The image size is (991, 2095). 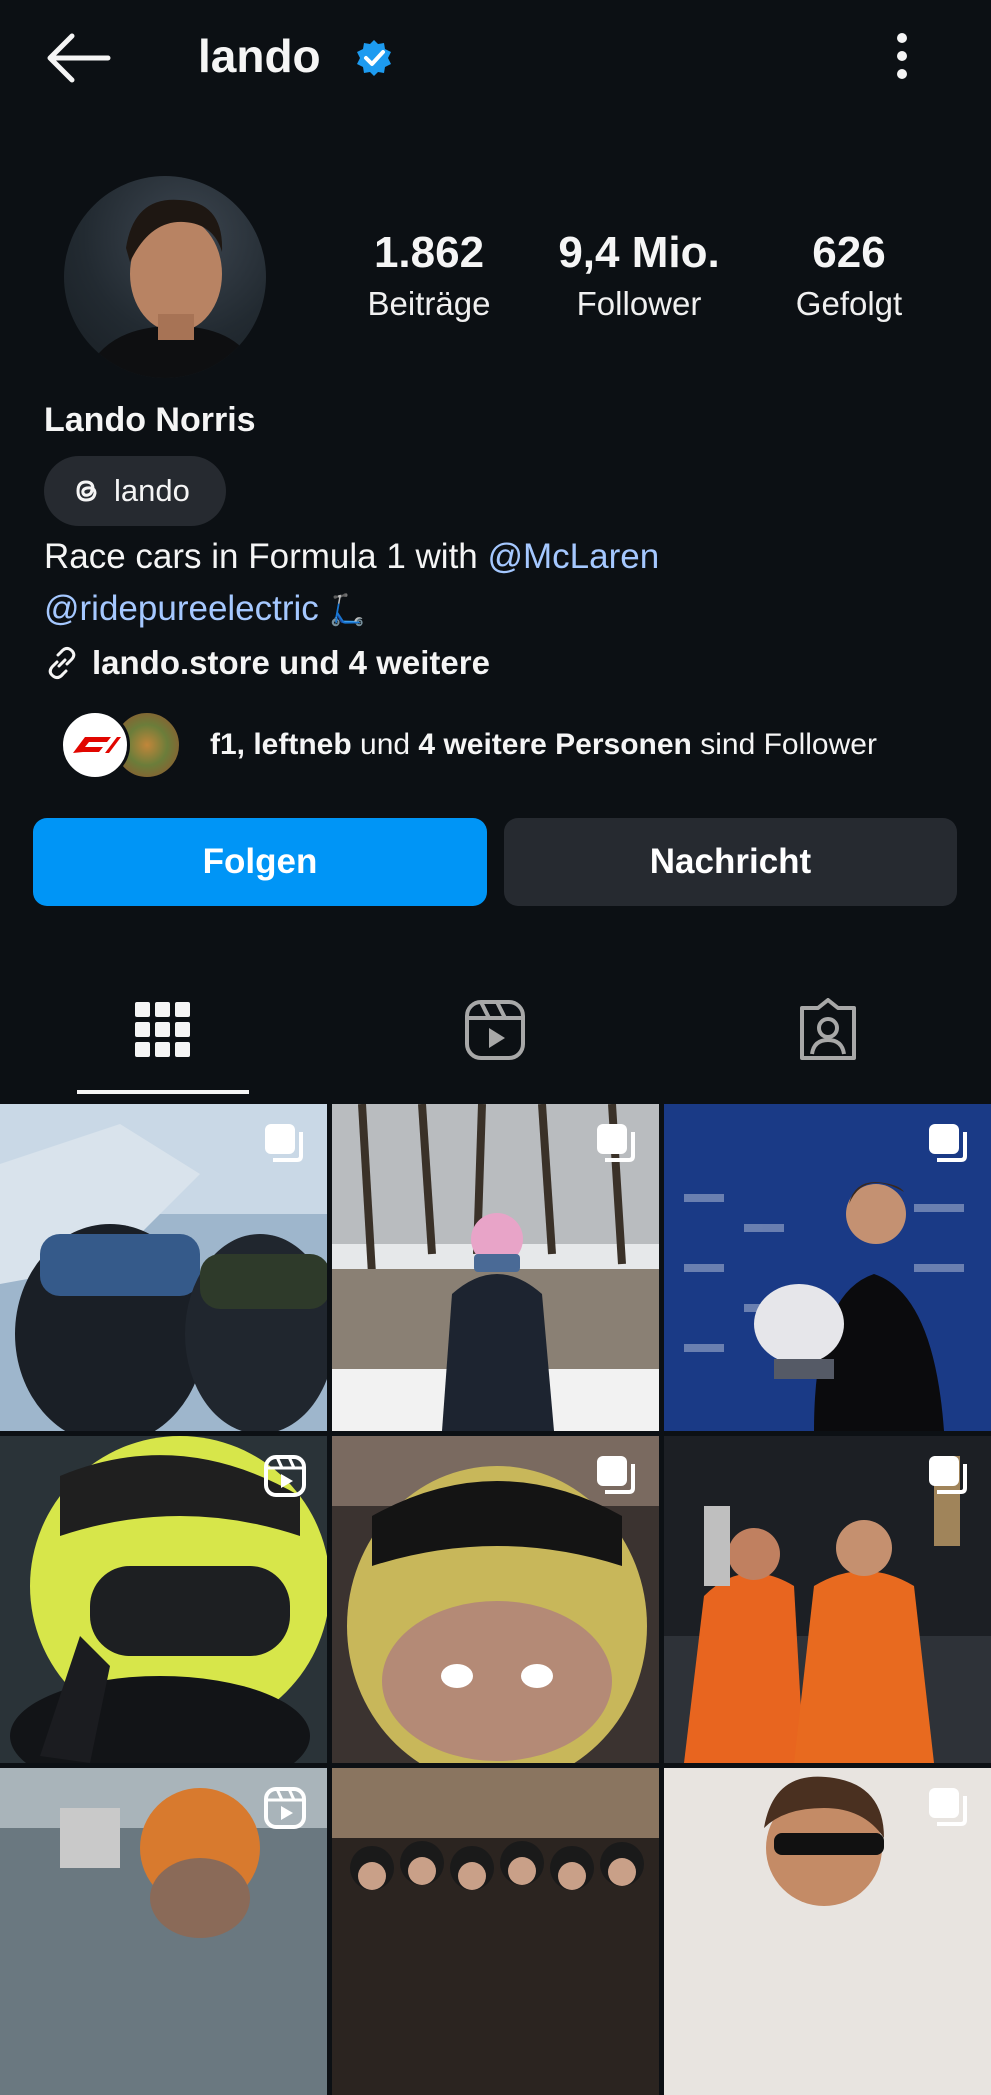 I want to click on back-button, so click(x=78, y=58).